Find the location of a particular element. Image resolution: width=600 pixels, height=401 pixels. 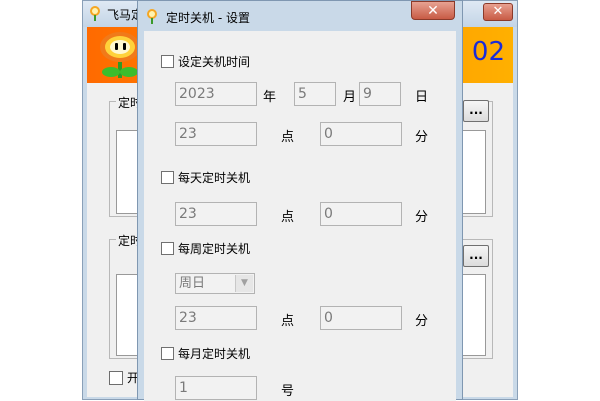

daily-checkbox is located at coordinates (167, 177).